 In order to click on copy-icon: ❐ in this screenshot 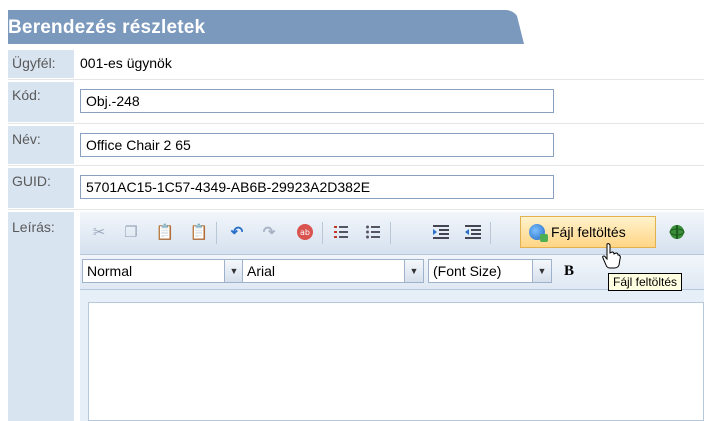, I will do `click(131, 232)`.